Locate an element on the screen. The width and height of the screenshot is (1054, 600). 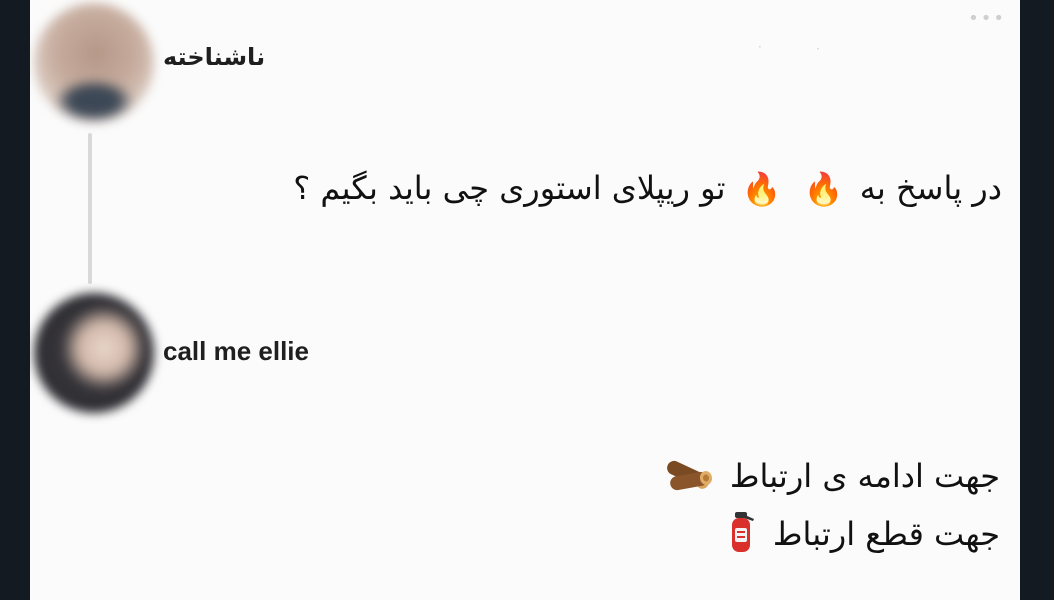
post-text-after: تو ریپلای استوری چی باید بگیم ؟ is located at coordinates (509, 188).